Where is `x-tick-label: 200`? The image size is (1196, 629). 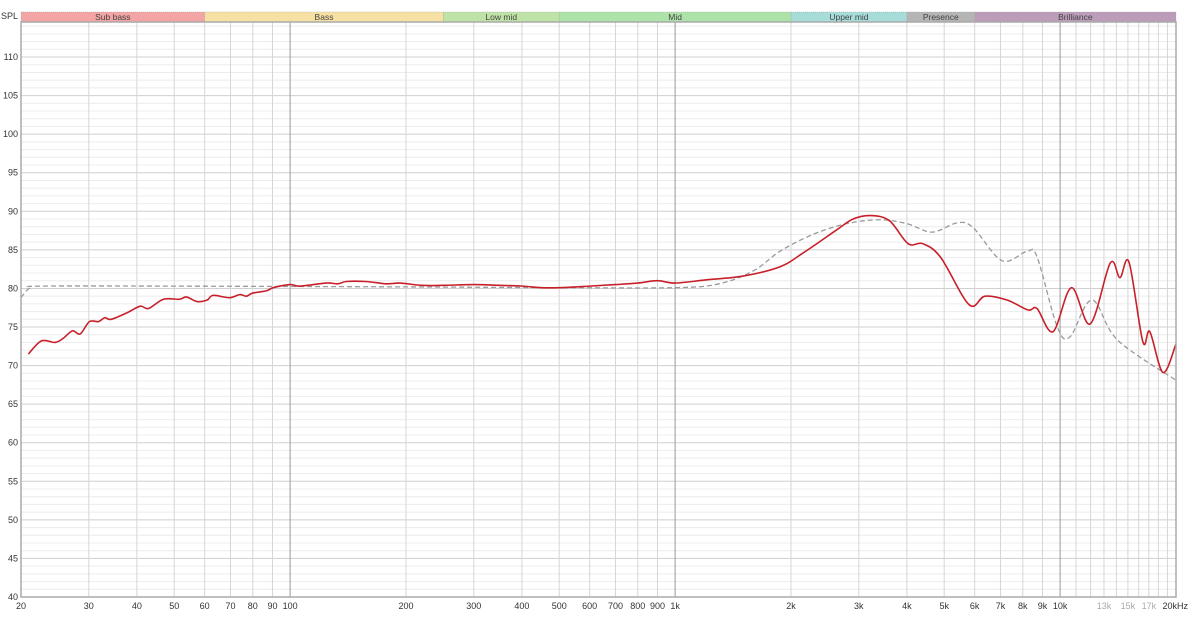
x-tick-label: 200 is located at coordinates (405, 606).